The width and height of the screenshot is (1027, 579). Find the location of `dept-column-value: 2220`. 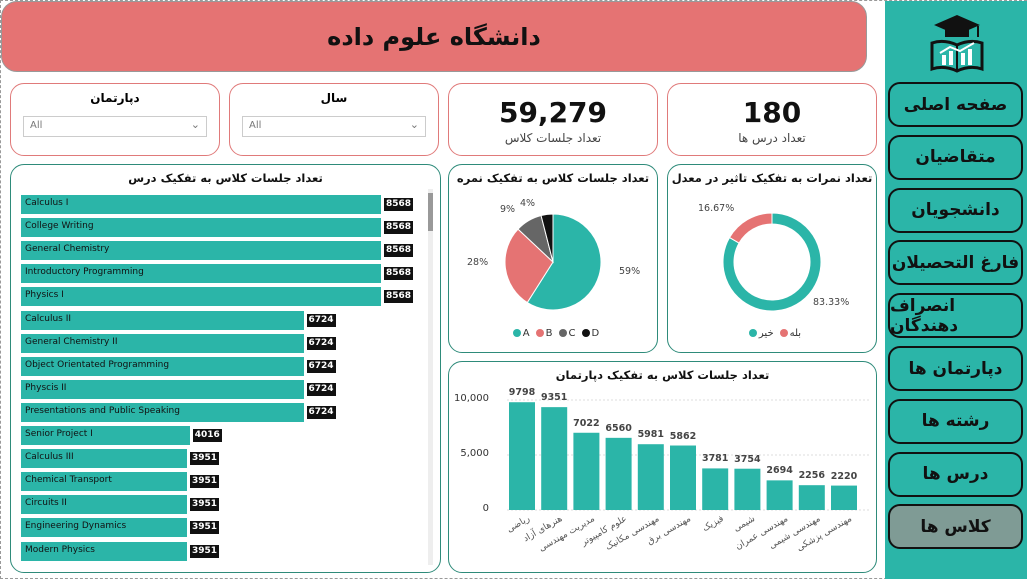

dept-column-value: 2220 is located at coordinates (844, 476).